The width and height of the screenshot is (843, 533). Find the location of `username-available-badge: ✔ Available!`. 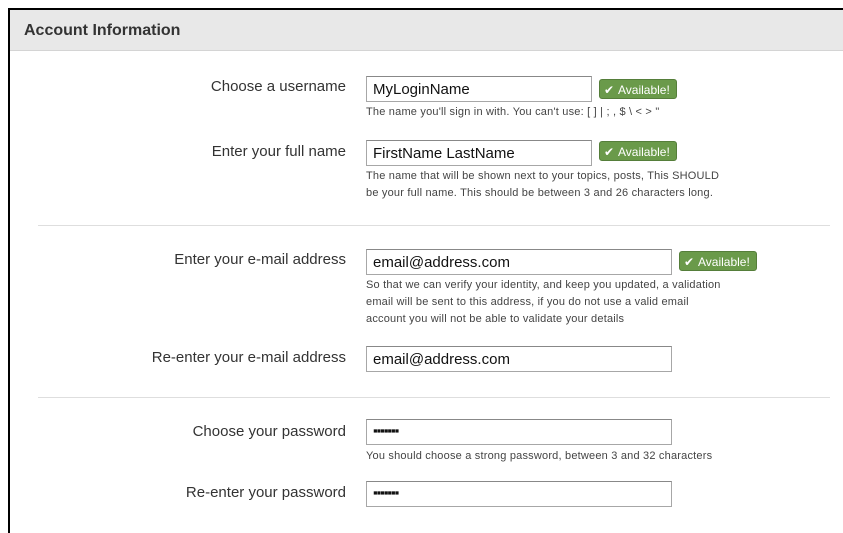

username-available-badge: ✔ Available! is located at coordinates (638, 89).